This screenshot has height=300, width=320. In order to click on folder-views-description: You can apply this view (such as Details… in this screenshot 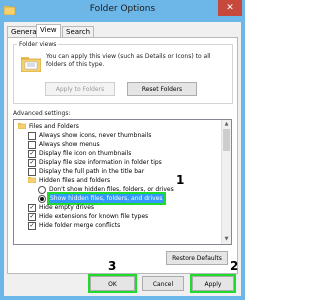, I will do `click(128, 60)`.